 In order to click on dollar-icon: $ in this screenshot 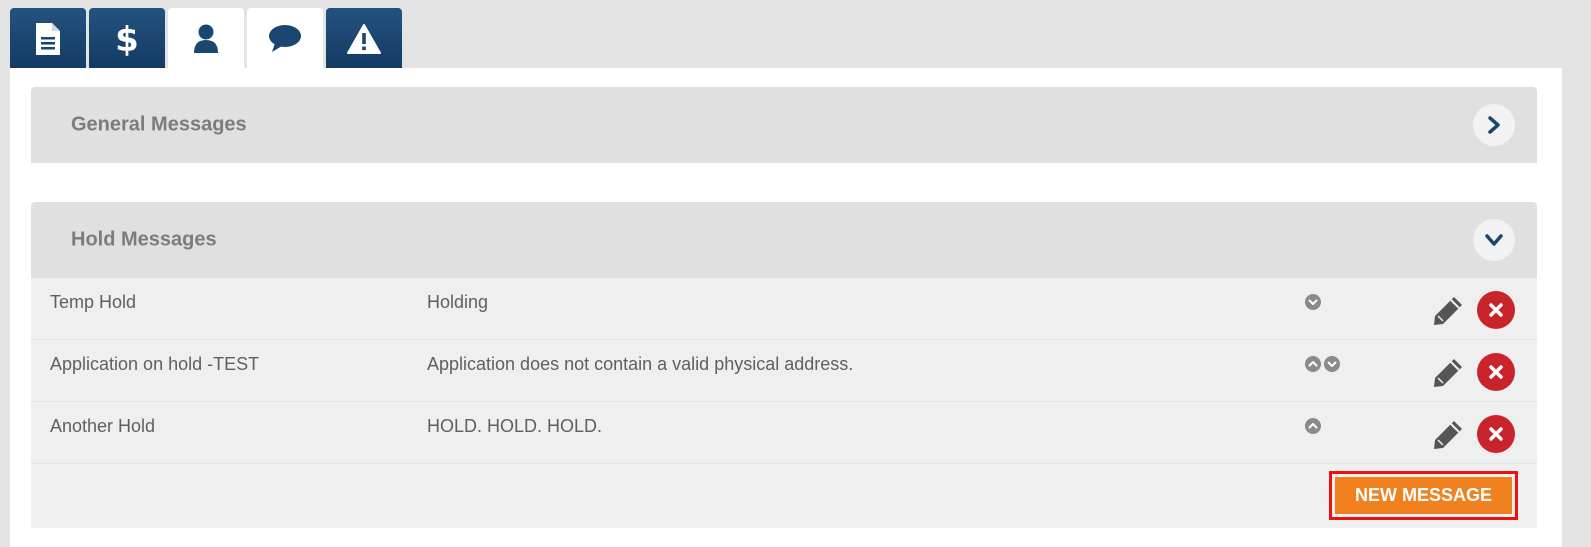, I will do `click(127, 39)`.